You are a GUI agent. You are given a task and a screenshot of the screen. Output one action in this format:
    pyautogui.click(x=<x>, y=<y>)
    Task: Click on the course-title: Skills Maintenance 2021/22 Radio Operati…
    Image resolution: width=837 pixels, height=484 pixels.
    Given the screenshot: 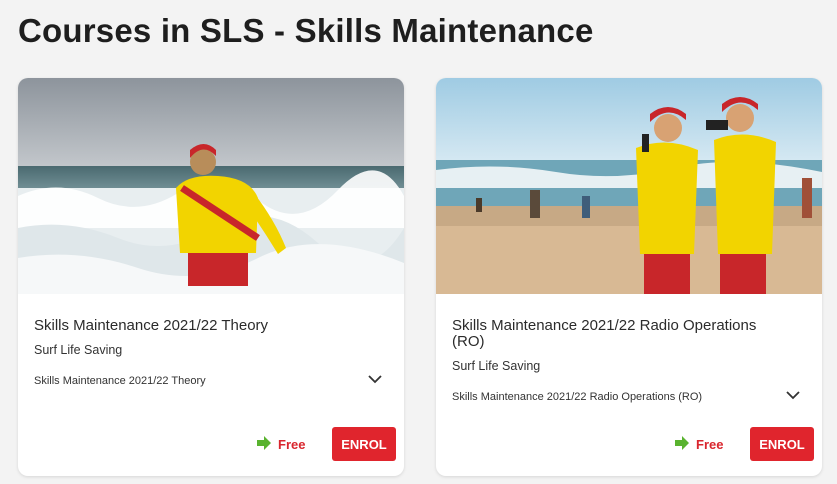 What is the action you would take?
    pyautogui.click(x=622, y=334)
    